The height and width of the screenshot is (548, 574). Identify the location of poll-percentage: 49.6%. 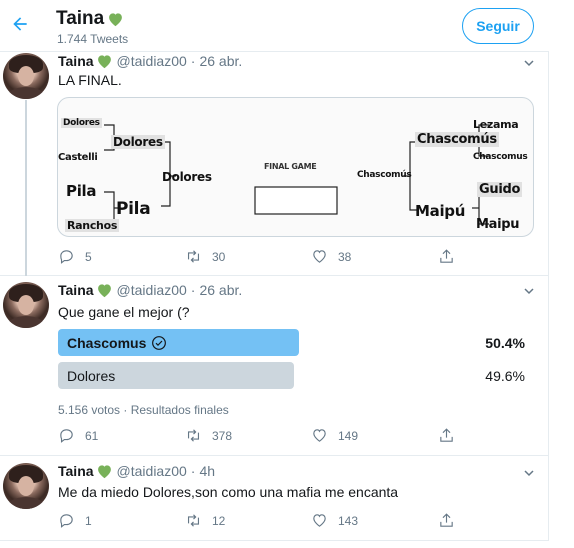
(505, 376).